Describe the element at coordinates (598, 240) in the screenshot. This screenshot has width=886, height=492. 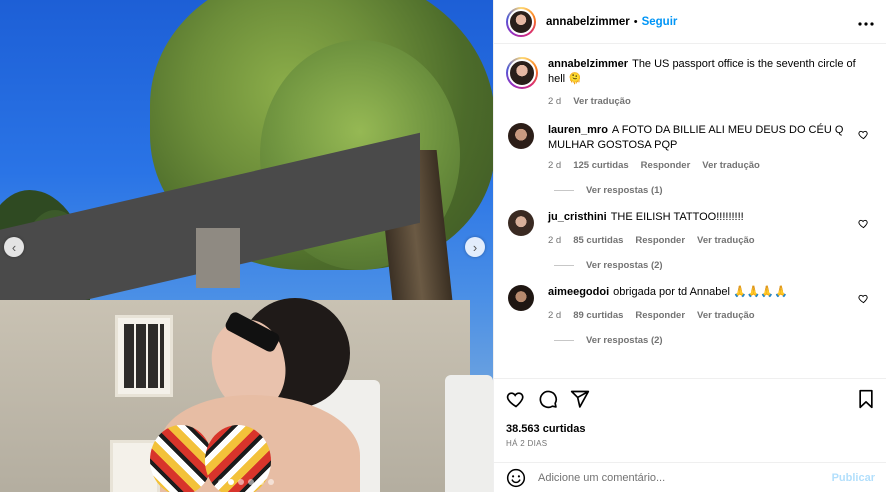
I see `comment-likes: 85 curtidas` at that location.